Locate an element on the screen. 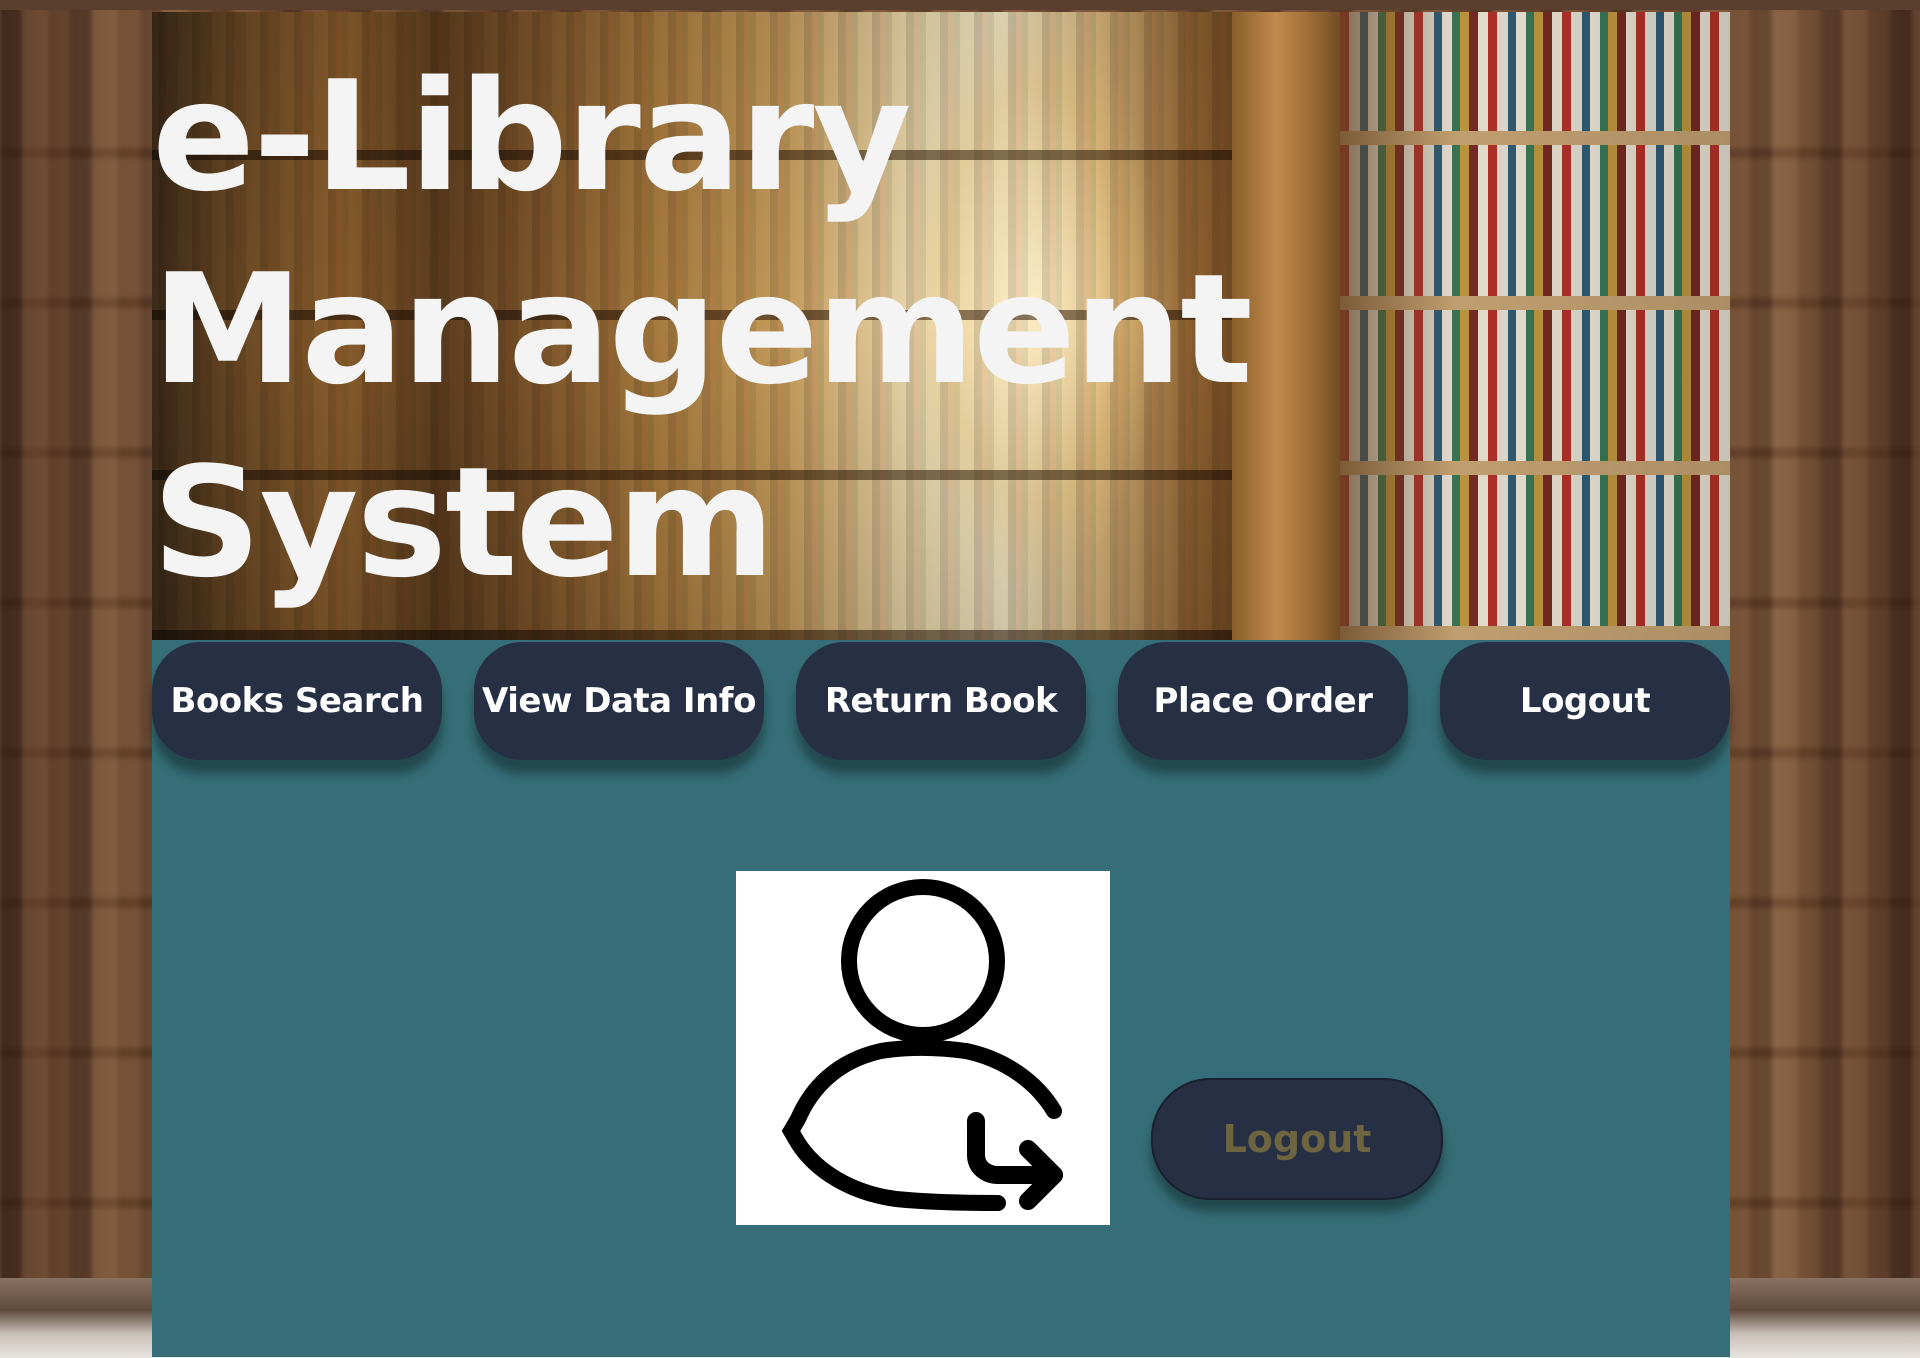 This screenshot has width=1920, height=1358. page-top-edge is located at coordinates (960, 5).